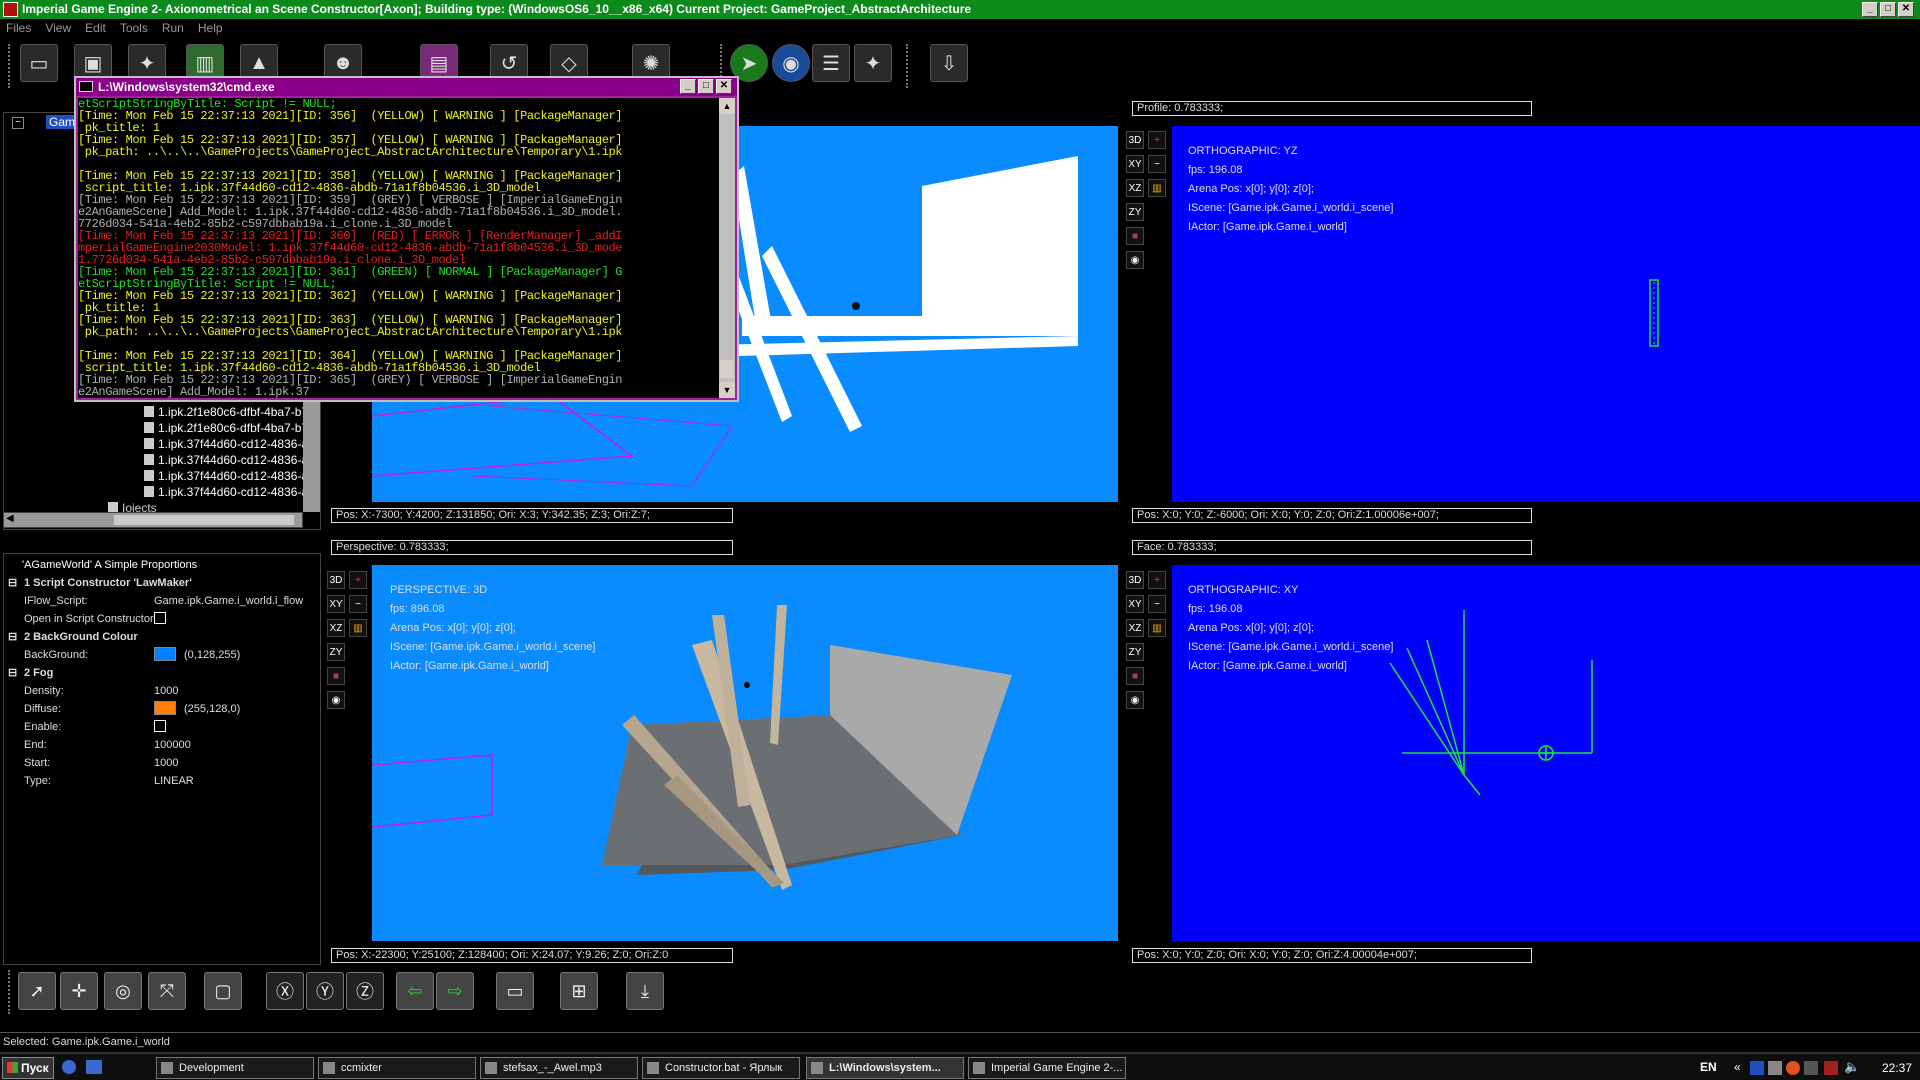 Image resolution: width=1920 pixels, height=1080 pixels. What do you see at coordinates (579, 991) in the screenshot?
I see `align-icon: ⊞` at bounding box center [579, 991].